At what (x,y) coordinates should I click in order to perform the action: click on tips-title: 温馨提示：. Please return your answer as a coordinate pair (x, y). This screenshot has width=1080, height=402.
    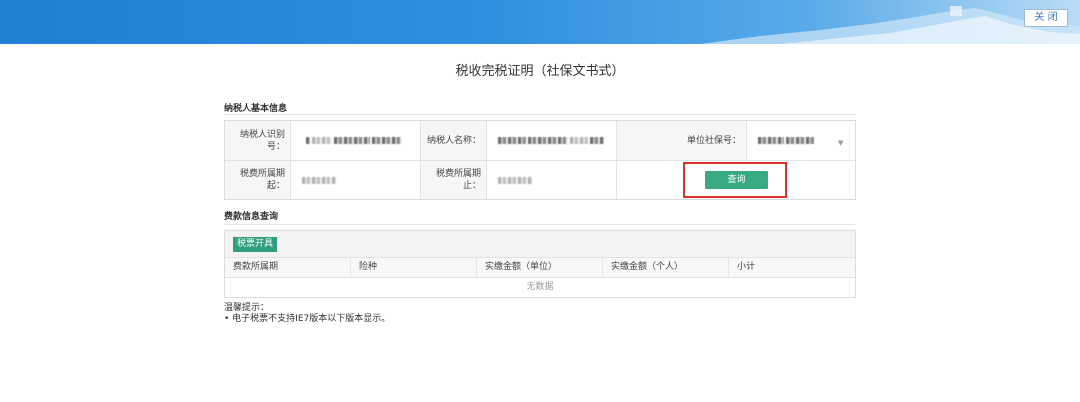
    Looking at the image, I should click on (247, 308).